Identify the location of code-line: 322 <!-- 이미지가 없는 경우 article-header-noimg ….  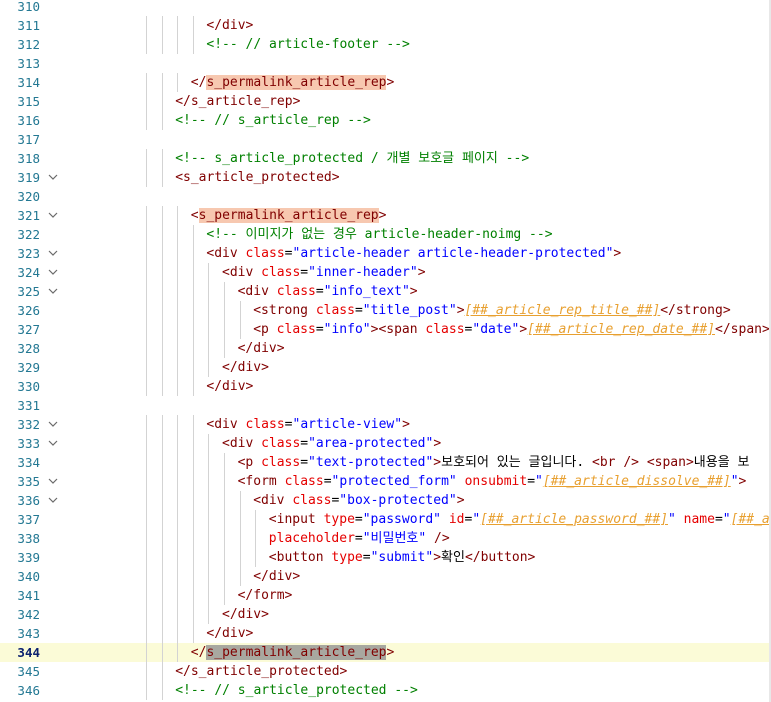
(385, 234).